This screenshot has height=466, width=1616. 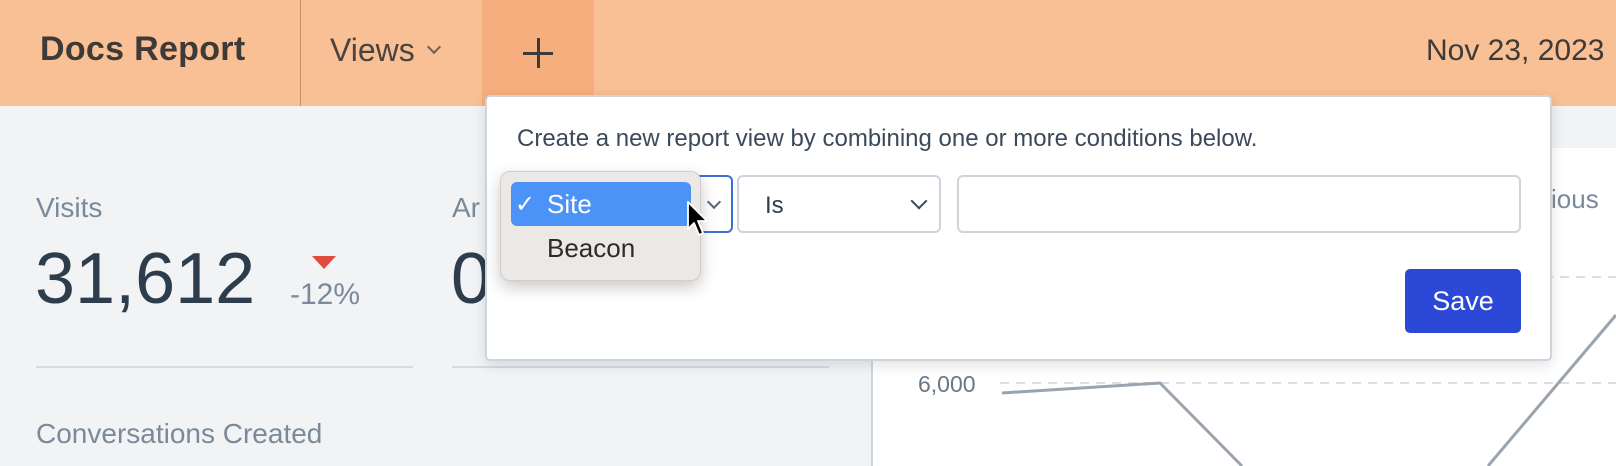 What do you see at coordinates (839, 204) in the screenshot?
I see `operator-select: Is` at bounding box center [839, 204].